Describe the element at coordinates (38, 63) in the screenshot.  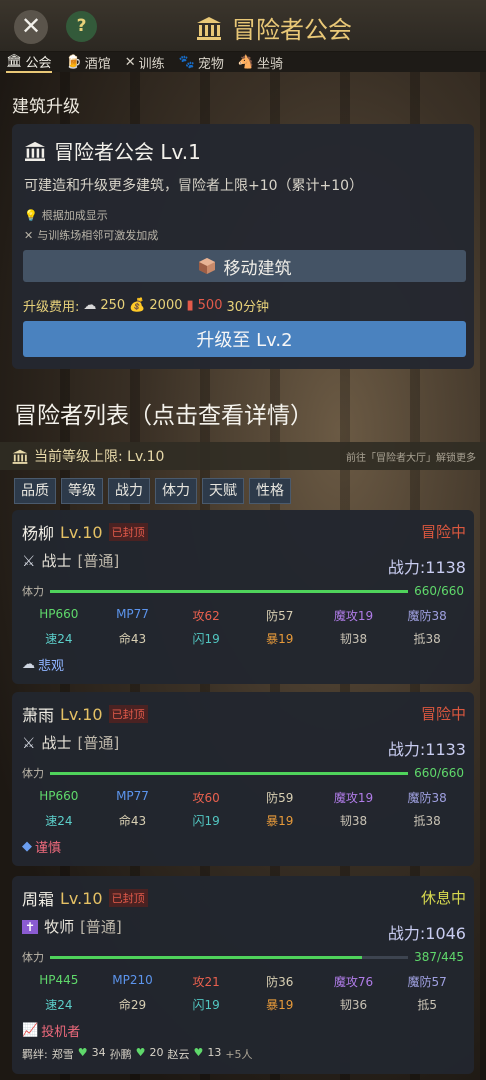
I see `tab-label: 公会` at that location.